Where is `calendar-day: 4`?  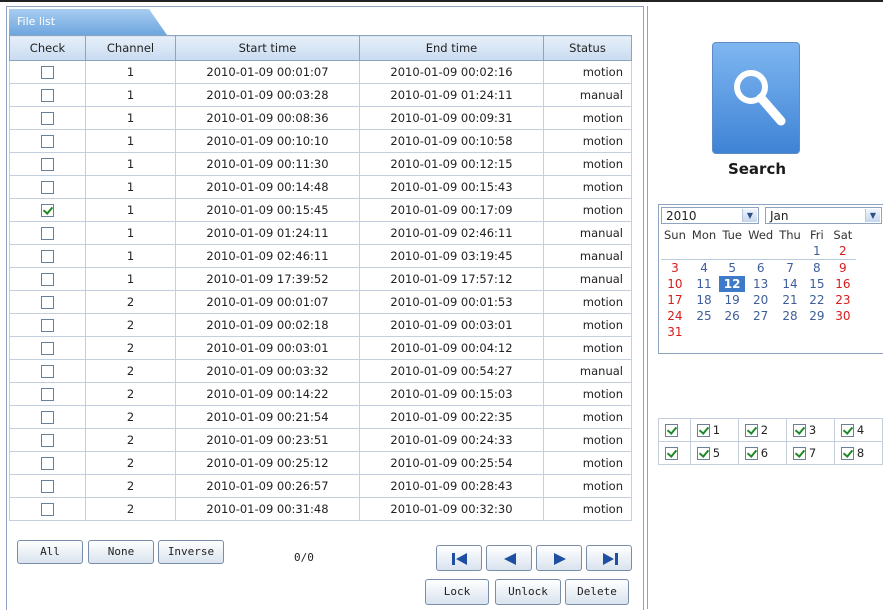 calendar-day: 4 is located at coordinates (704, 268).